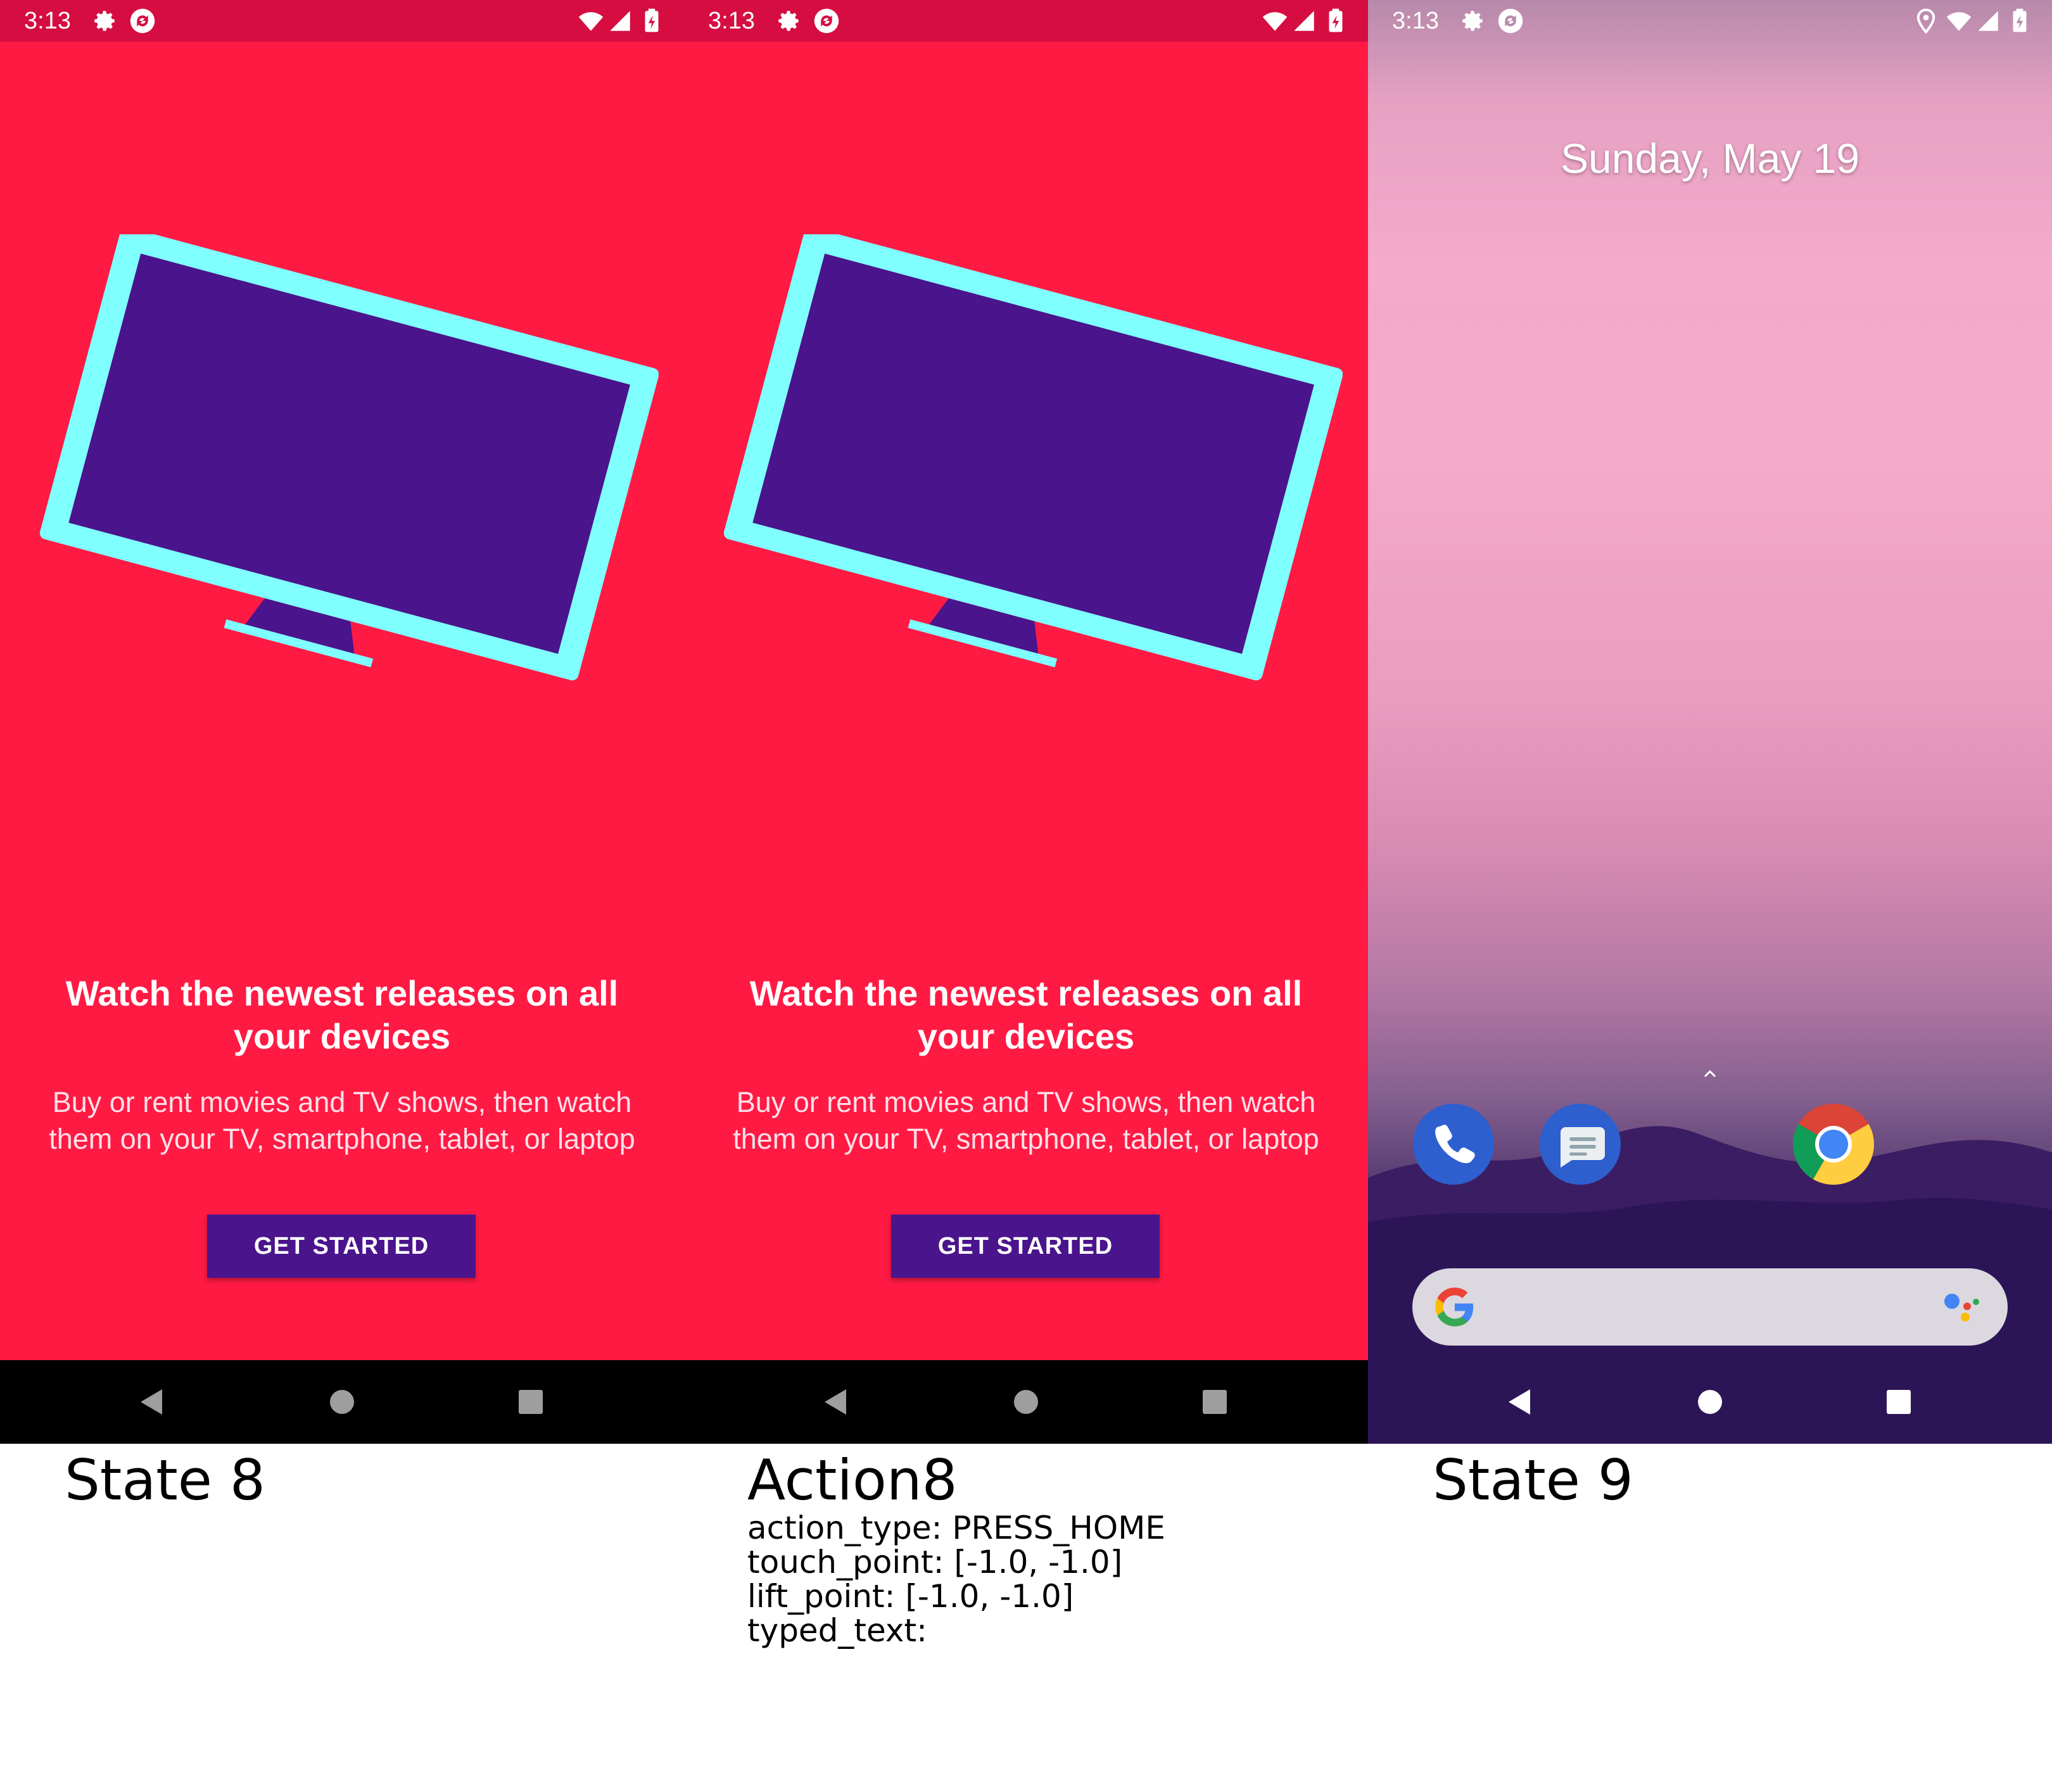 This screenshot has width=2052, height=1792. Describe the element at coordinates (1533, 1480) in the screenshot. I see `state-9-caption: State 9` at that location.